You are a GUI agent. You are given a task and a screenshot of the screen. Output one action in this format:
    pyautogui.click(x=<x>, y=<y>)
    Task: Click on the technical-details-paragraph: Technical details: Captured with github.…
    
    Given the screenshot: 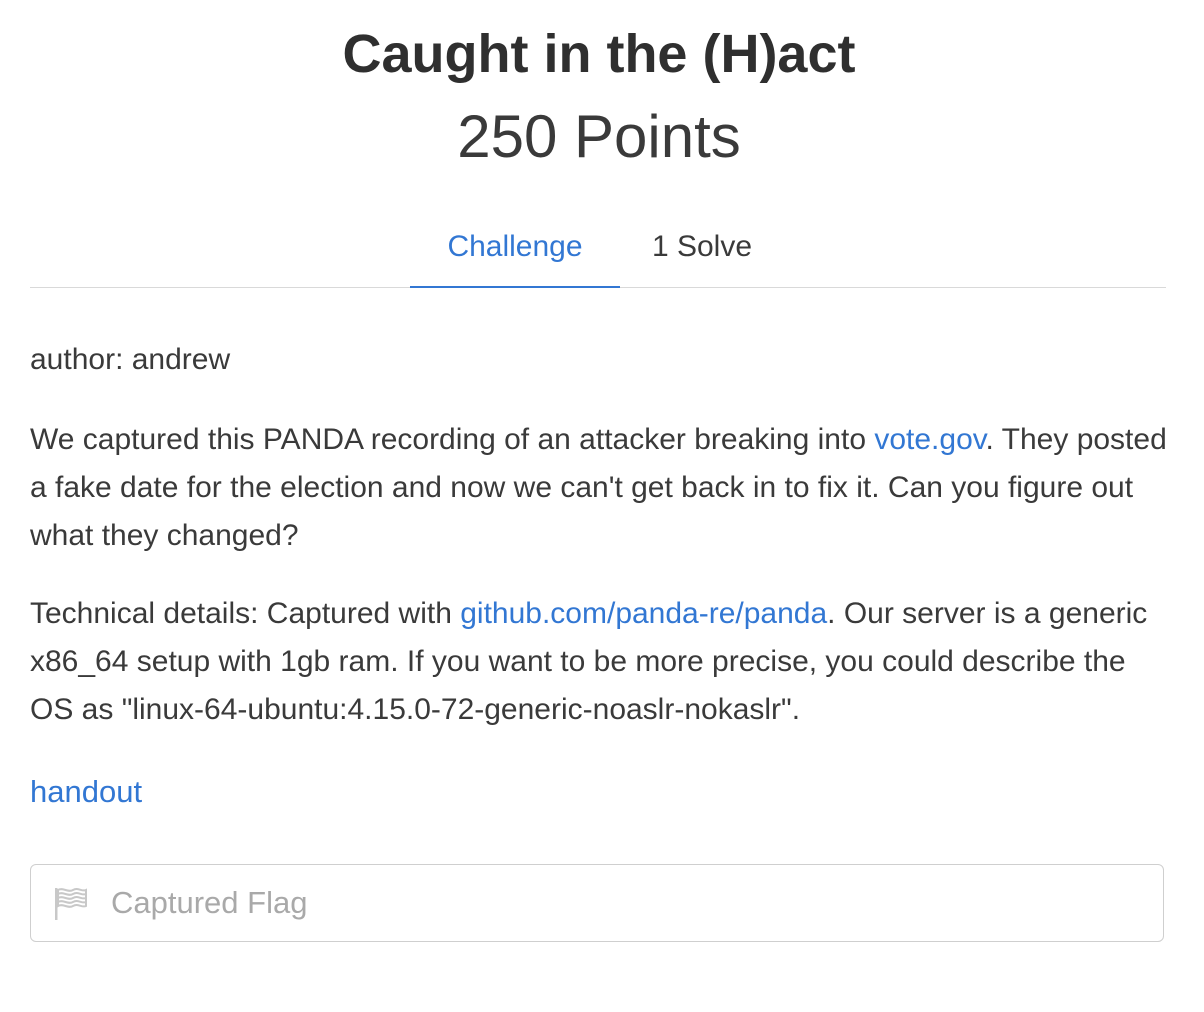 What is the action you would take?
    pyautogui.click(x=600, y=662)
    